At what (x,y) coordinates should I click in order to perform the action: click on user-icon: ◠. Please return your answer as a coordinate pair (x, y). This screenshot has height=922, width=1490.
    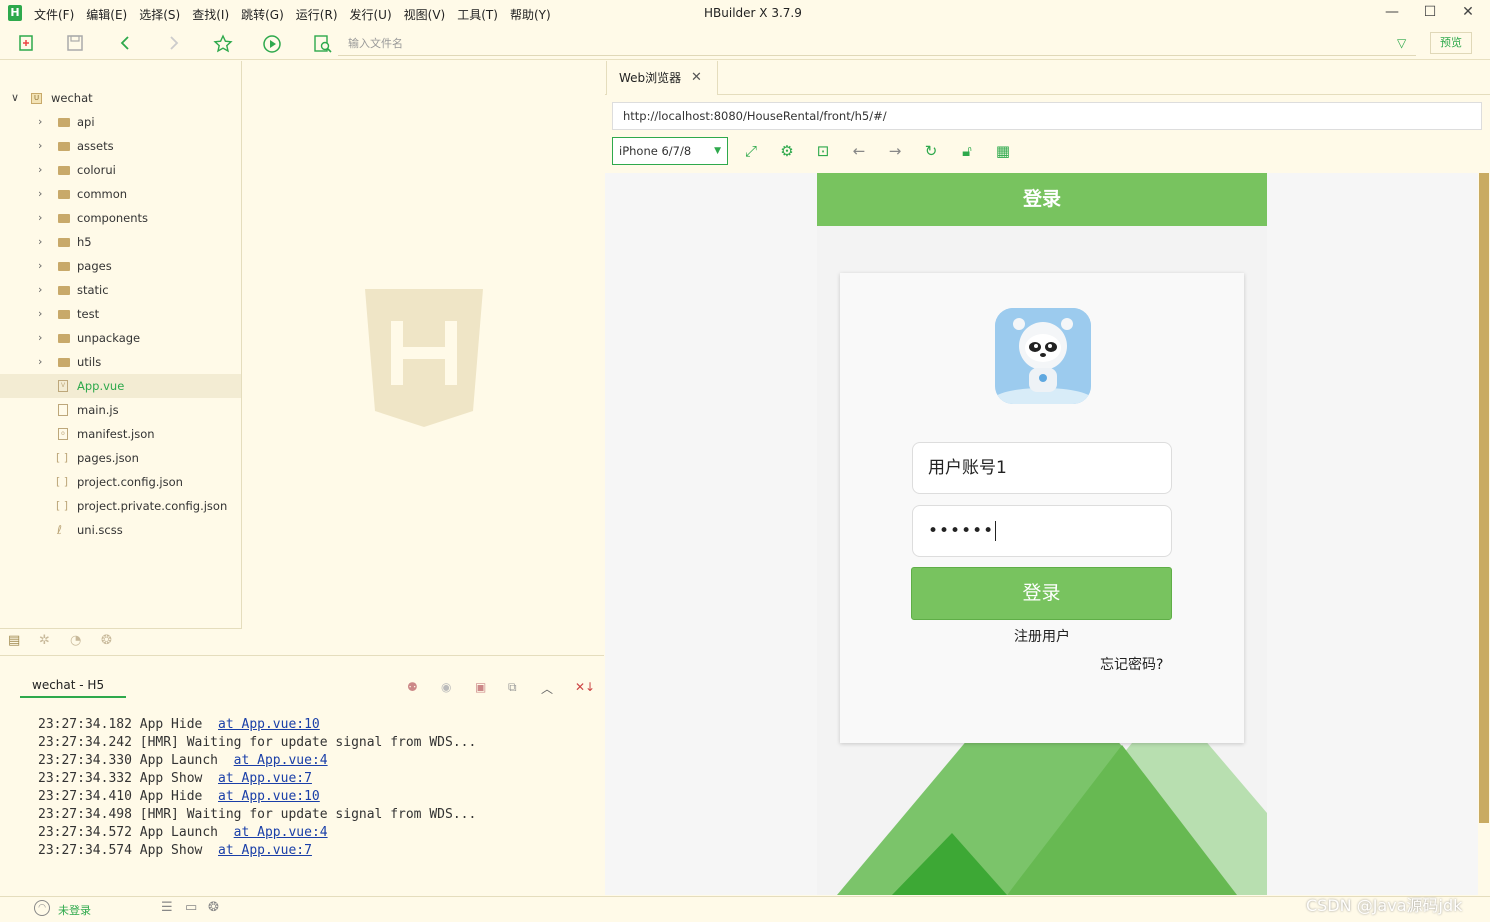
    Looking at the image, I should click on (42, 908).